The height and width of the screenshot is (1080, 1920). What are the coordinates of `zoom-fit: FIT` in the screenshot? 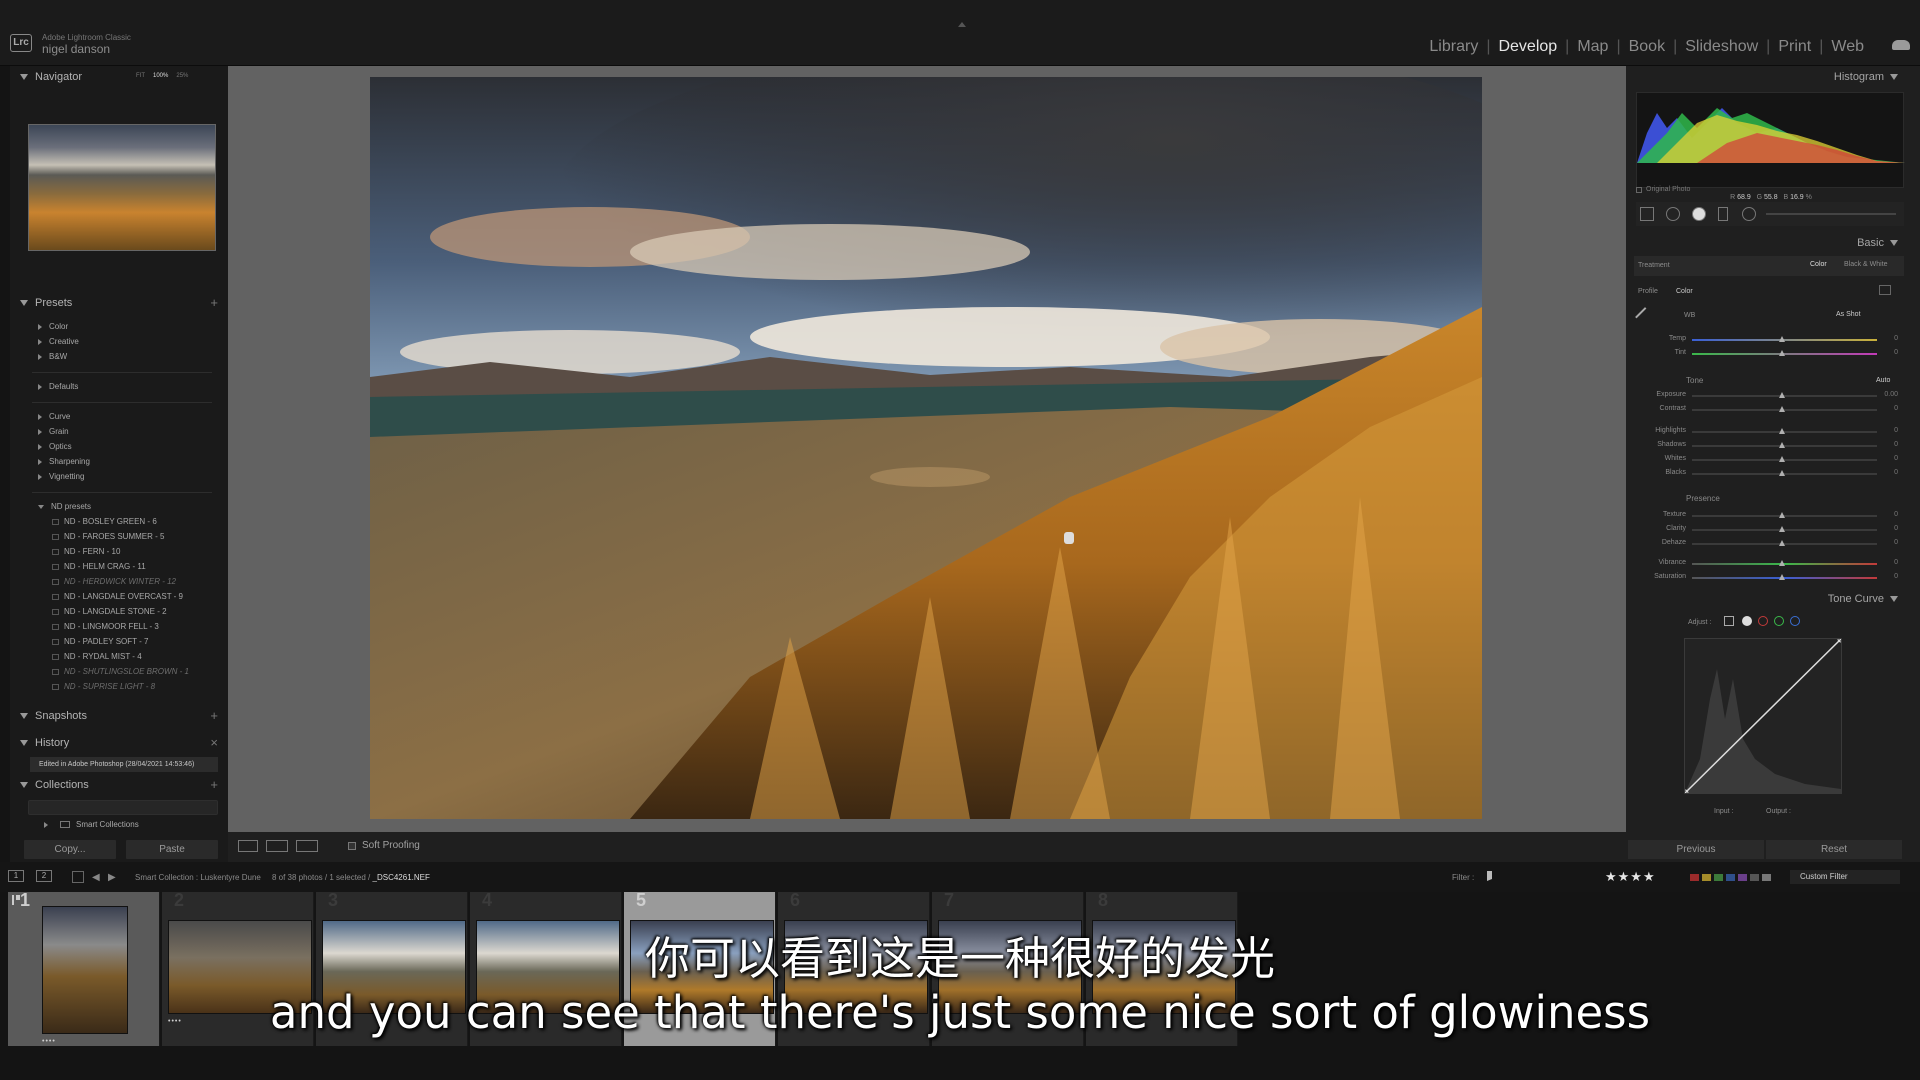 It's located at (140, 76).